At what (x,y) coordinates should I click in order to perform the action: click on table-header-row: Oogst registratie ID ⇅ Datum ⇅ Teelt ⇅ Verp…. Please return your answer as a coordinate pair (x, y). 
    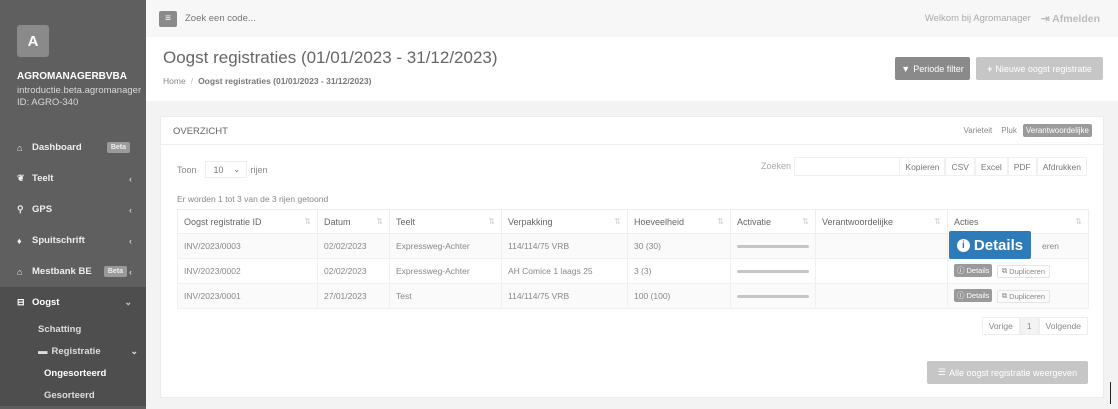
    Looking at the image, I should click on (633, 221).